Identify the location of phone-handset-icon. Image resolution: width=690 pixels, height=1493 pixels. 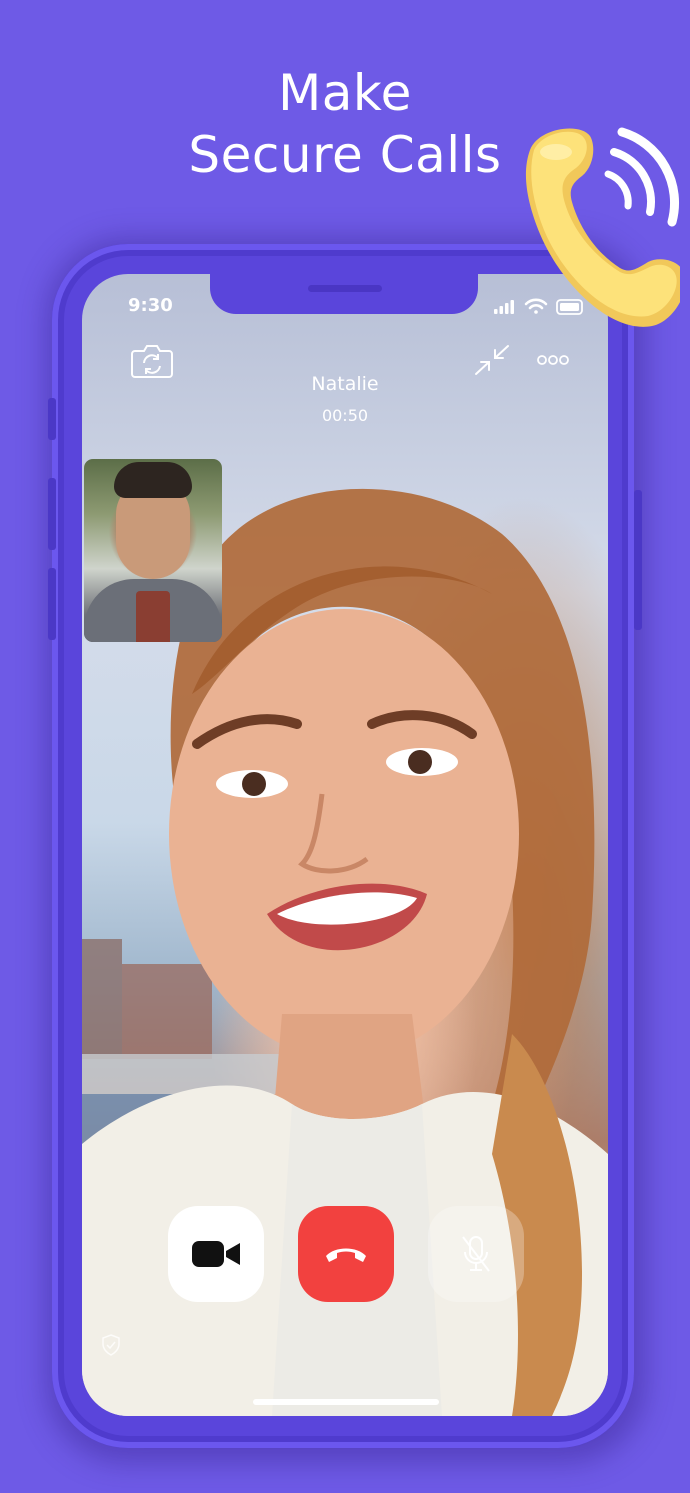
(598, 229).